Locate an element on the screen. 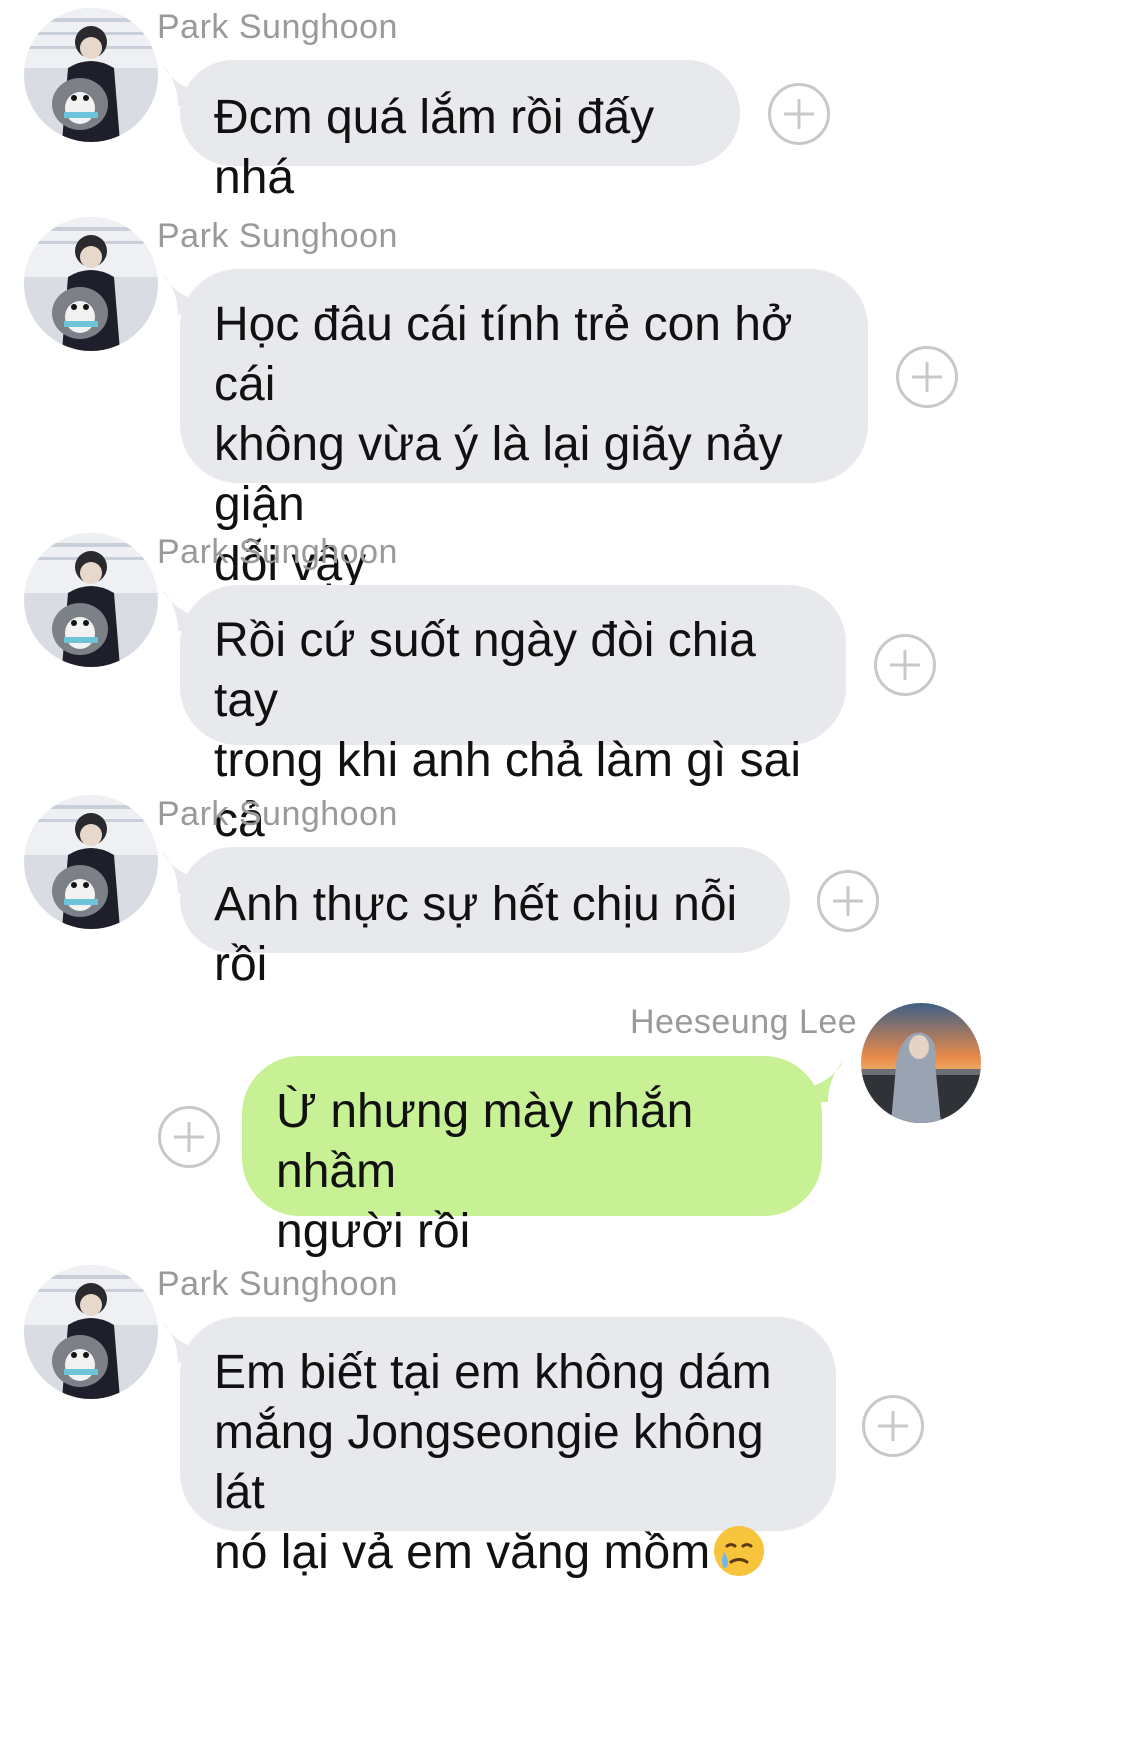  avatar-hoodie-sunset-icon is located at coordinates (921, 1063).